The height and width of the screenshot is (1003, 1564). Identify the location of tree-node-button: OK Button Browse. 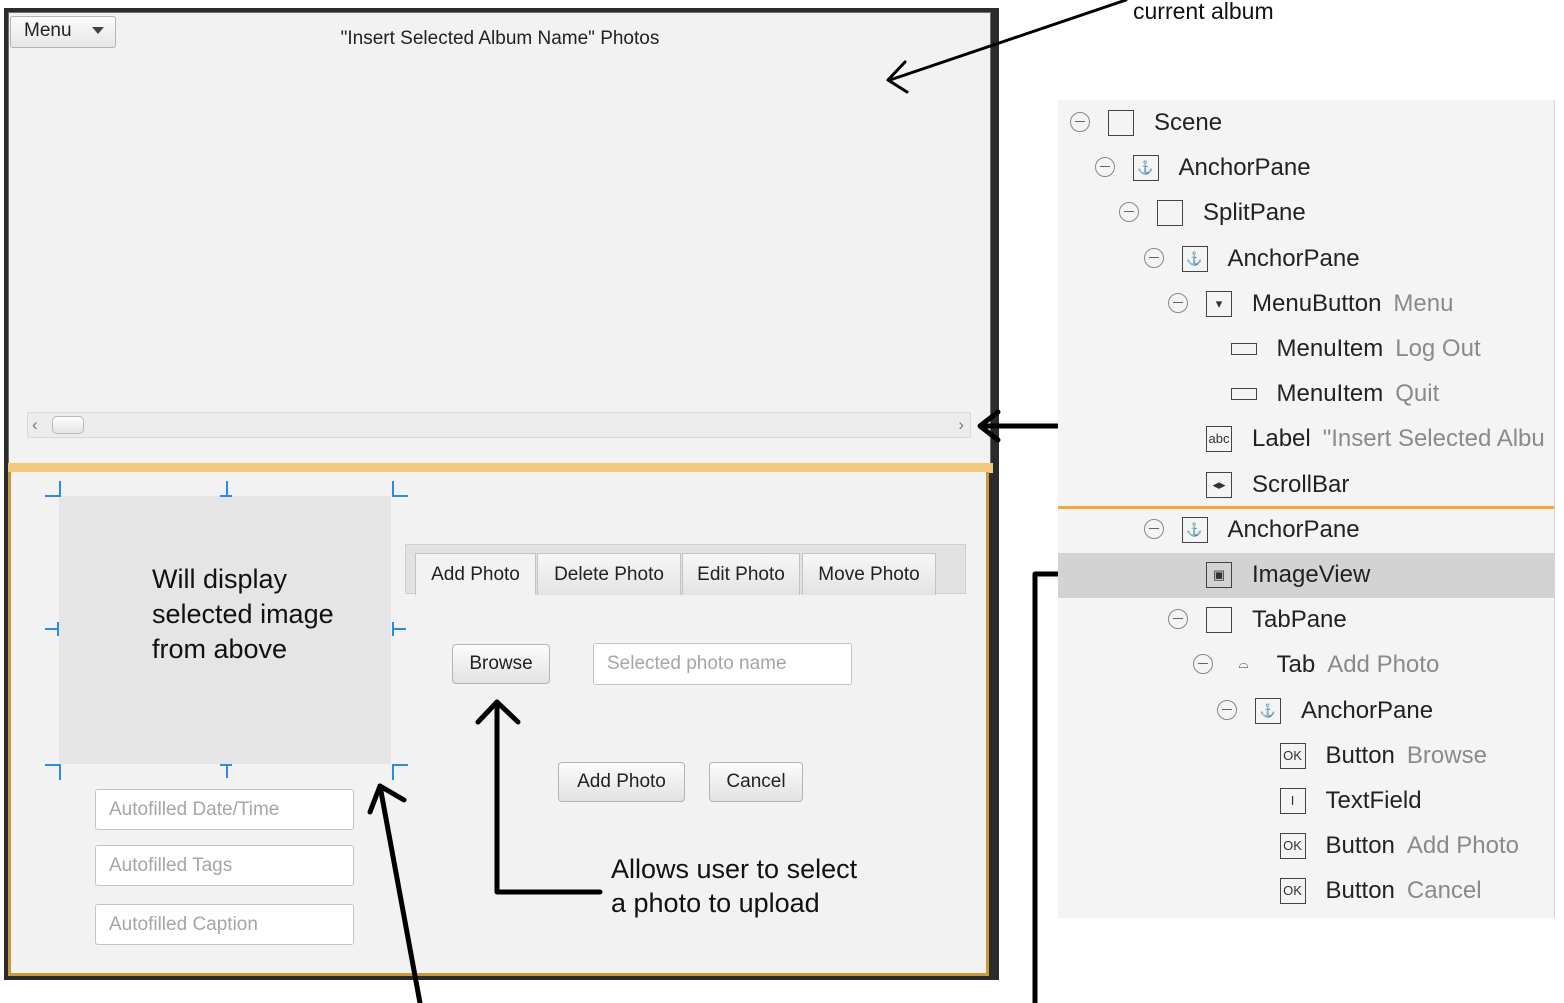
(1306, 756).